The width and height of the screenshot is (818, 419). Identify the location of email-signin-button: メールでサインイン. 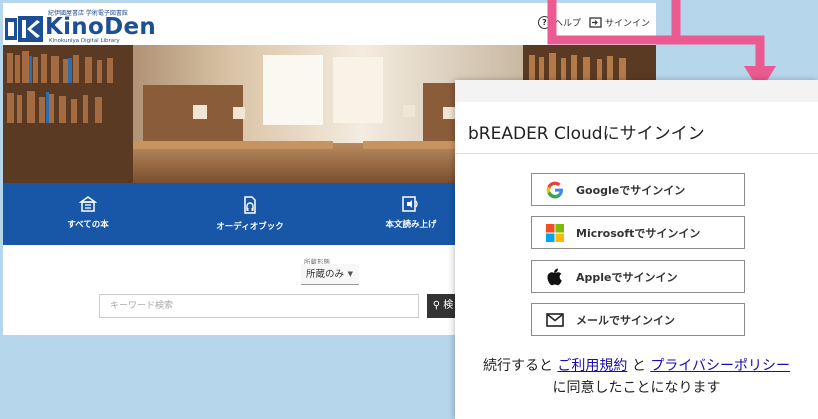
(638, 319).